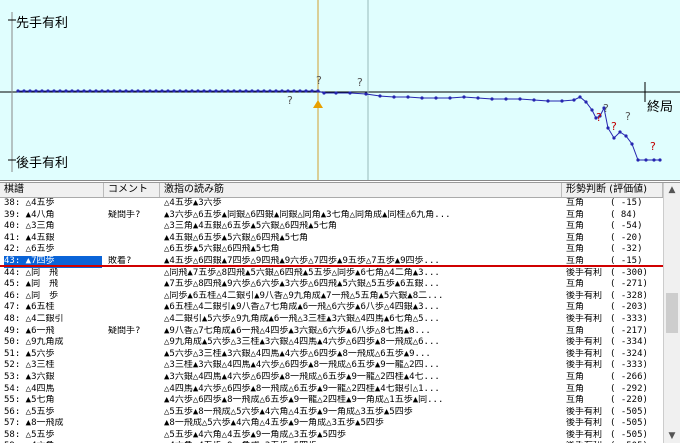 The height and width of the screenshot is (443, 680). Describe the element at coordinates (236, 237) in the screenshot. I see `cell-line: ▲4五銀△6五歩▲5六銀△6四飛▲5七角` at that location.